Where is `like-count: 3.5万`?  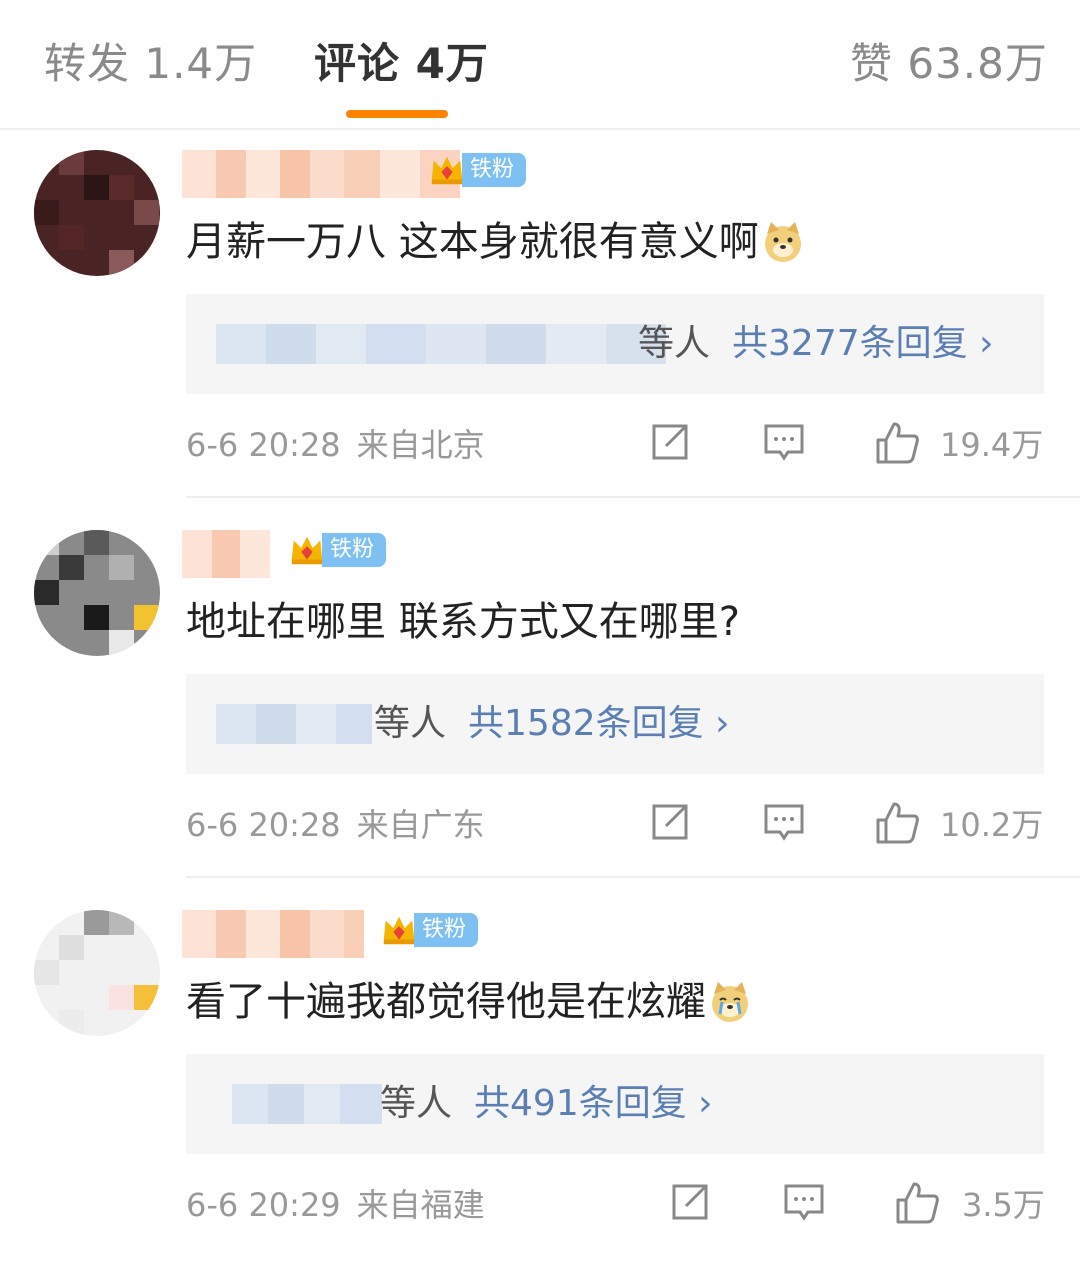
like-count: 3.5万 is located at coordinates (1003, 1205).